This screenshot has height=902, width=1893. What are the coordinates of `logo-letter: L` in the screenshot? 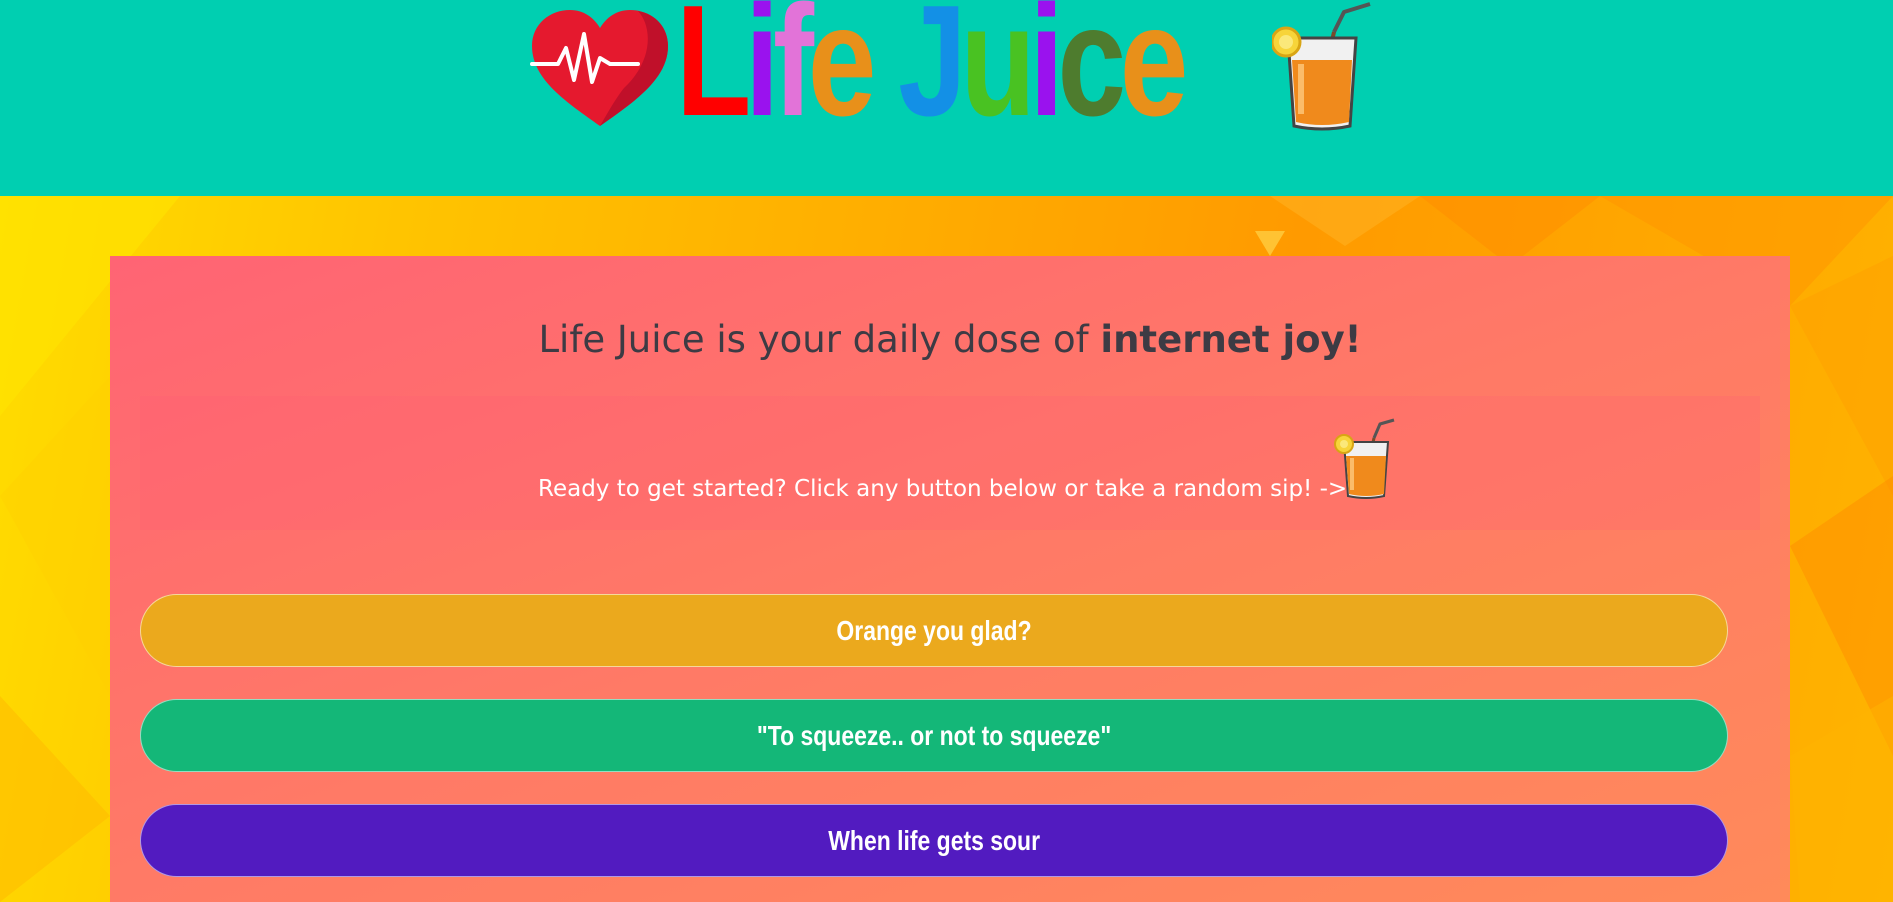 It's located at (713, 74).